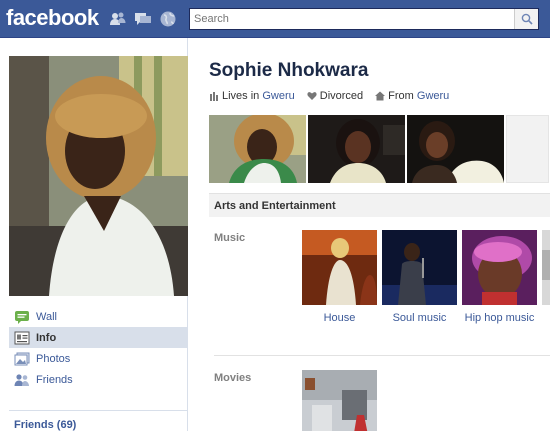  I want to click on strip-photo-placeholder, so click(527, 149).